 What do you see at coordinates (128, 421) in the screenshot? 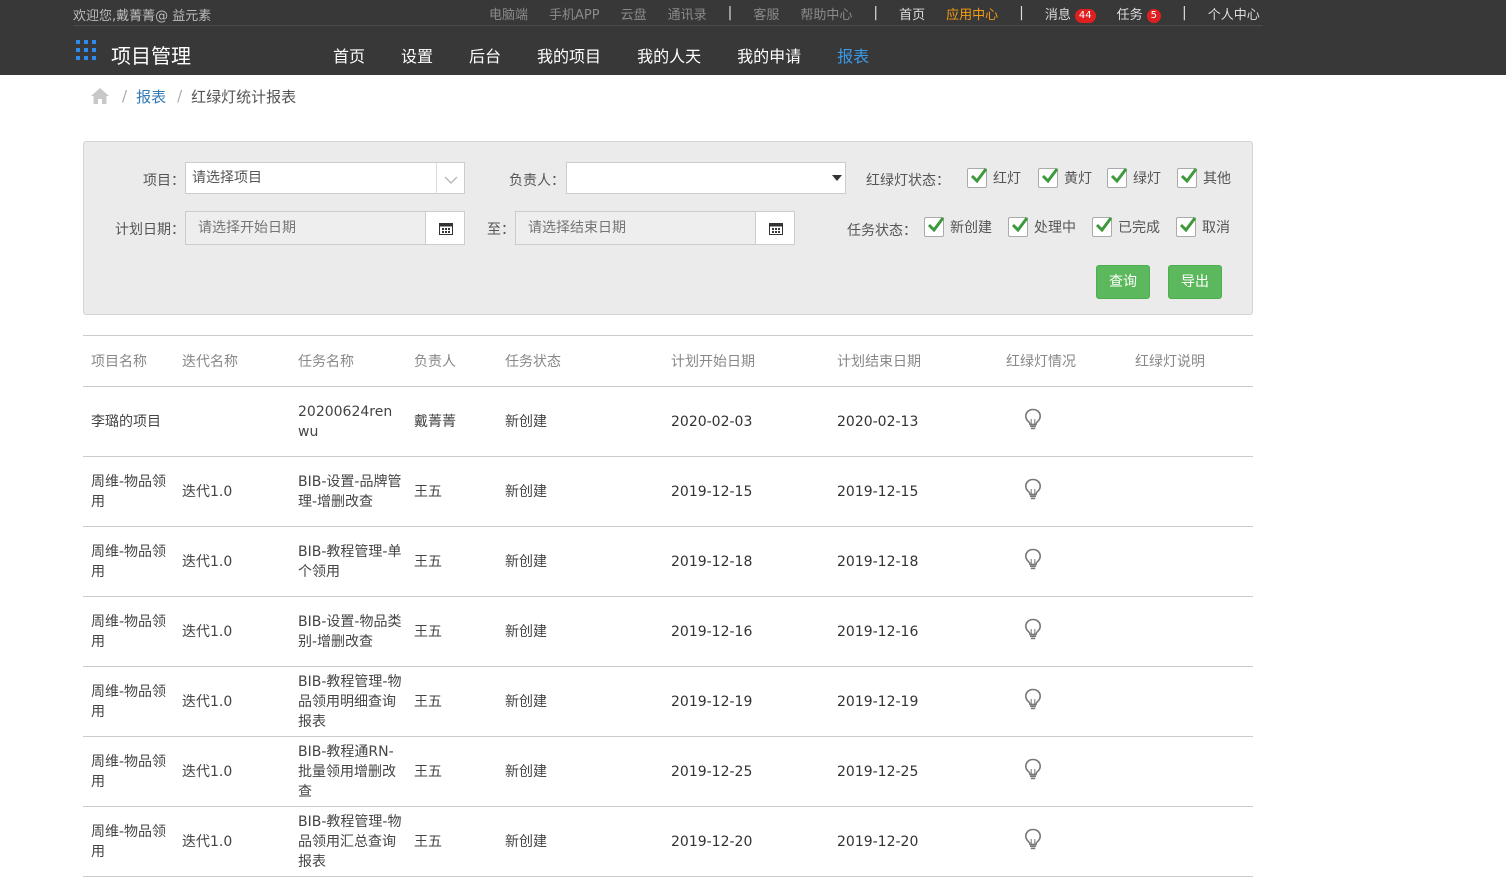
I see `cell-project: 李璐的项目` at bounding box center [128, 421].